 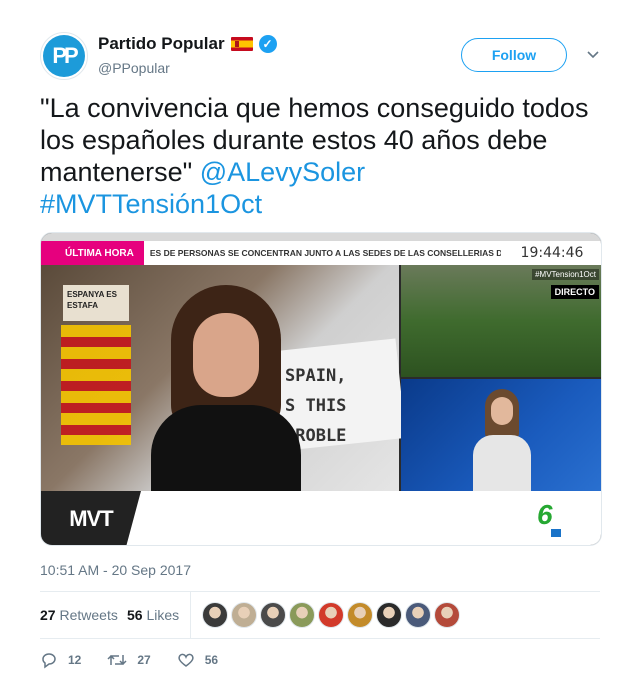 I want to click on reply-count: 12, so click(x=75, y=660).